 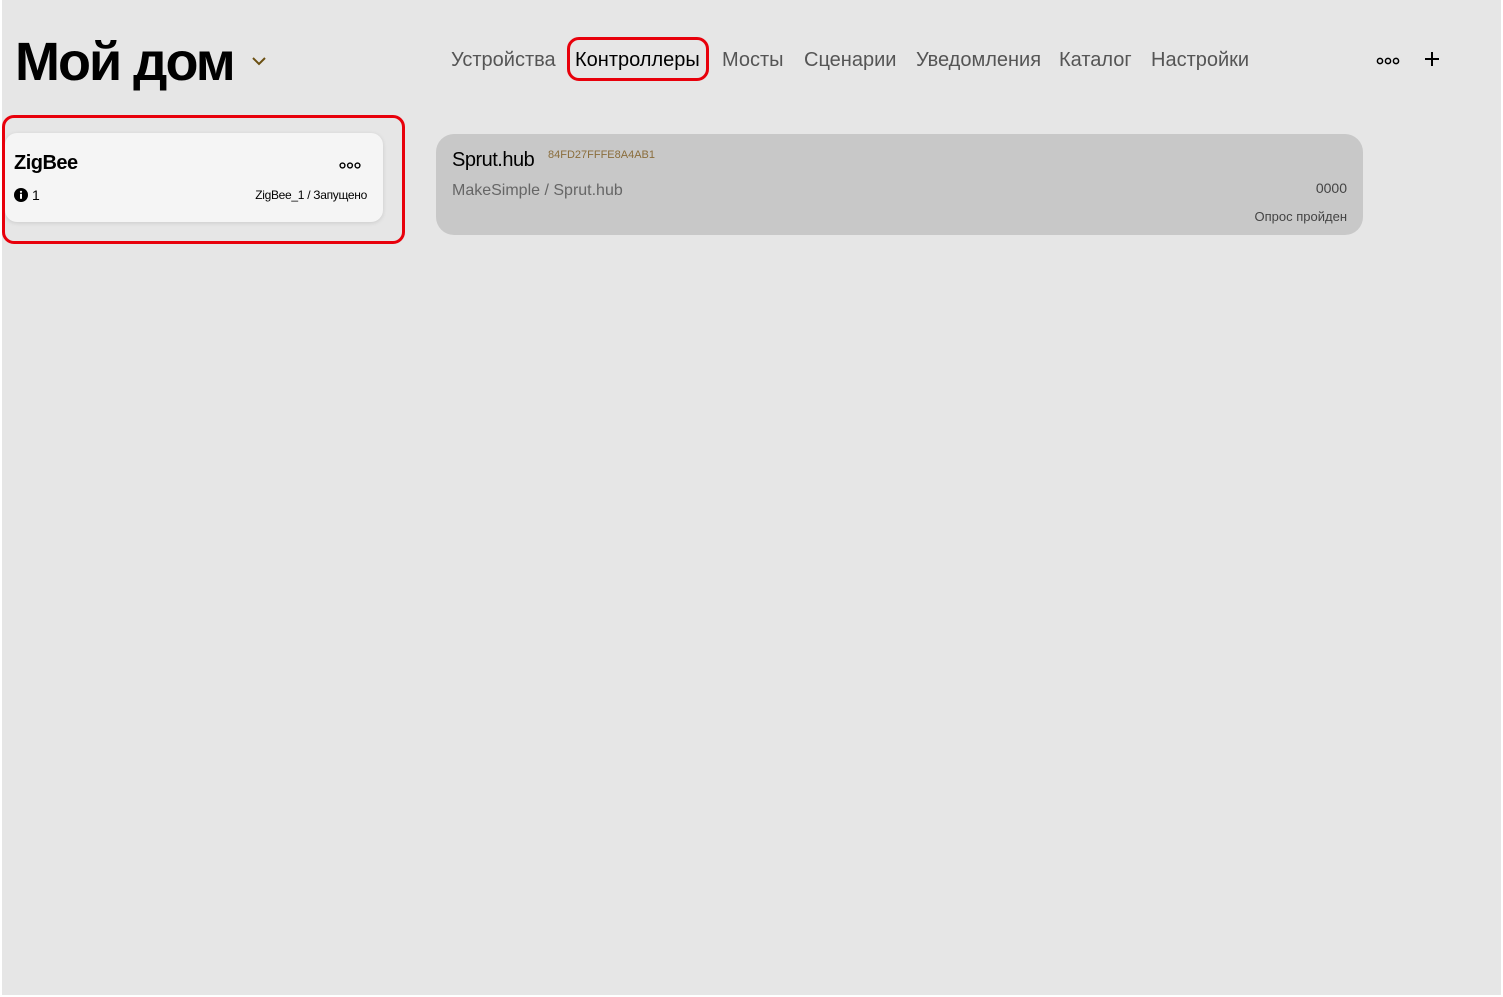 What do you see at coordinates (194, 177) in the screenshot?
I see `controller-card: ZigBee 1 ZigBee_1 / Запущено` at bounding box center [194, 177].